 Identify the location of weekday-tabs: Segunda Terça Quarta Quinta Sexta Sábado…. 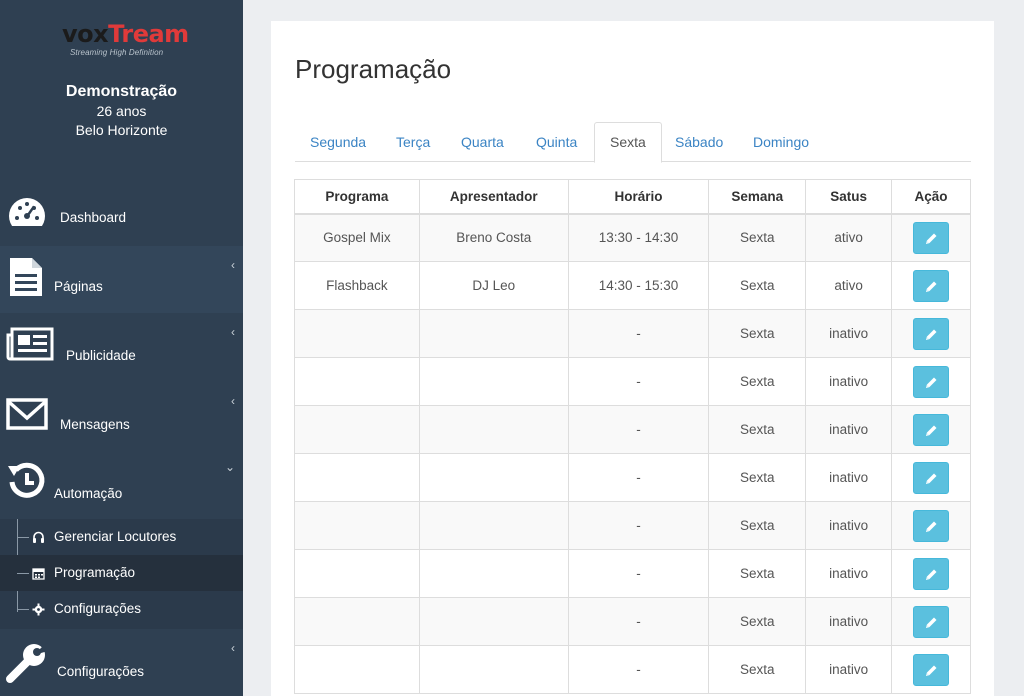
(633, 142).